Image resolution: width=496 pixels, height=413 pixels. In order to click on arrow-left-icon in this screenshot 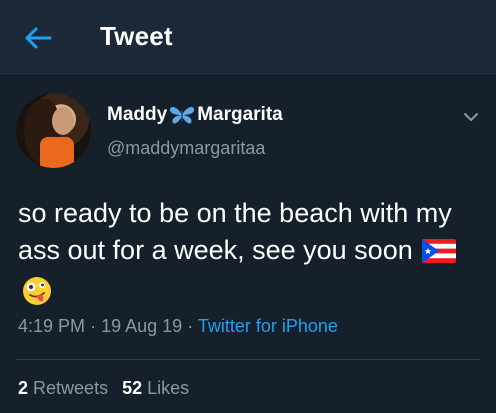, I will do `click(38, 38)`.